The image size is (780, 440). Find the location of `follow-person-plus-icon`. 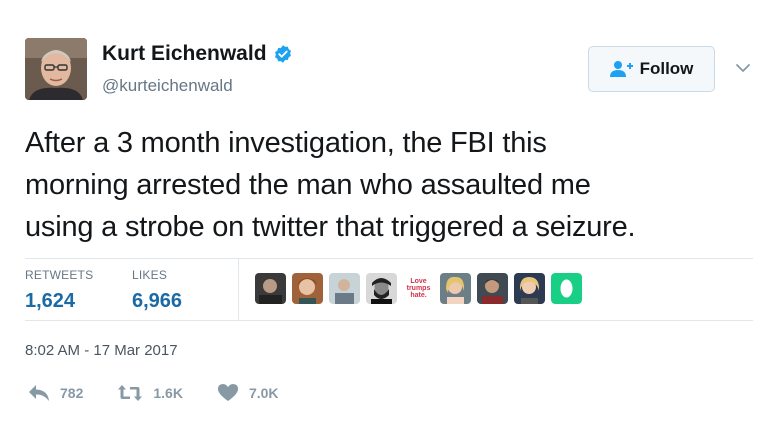

follow-person-plus-icon is located at coordinates (621, 69).